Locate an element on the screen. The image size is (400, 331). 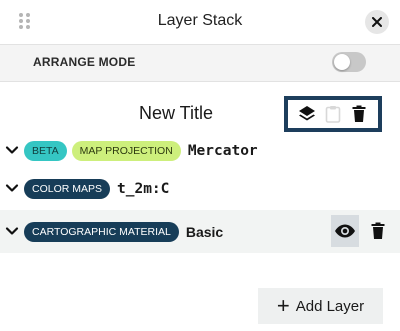
visibility-toggle-button is located at coordinates (345, 231).